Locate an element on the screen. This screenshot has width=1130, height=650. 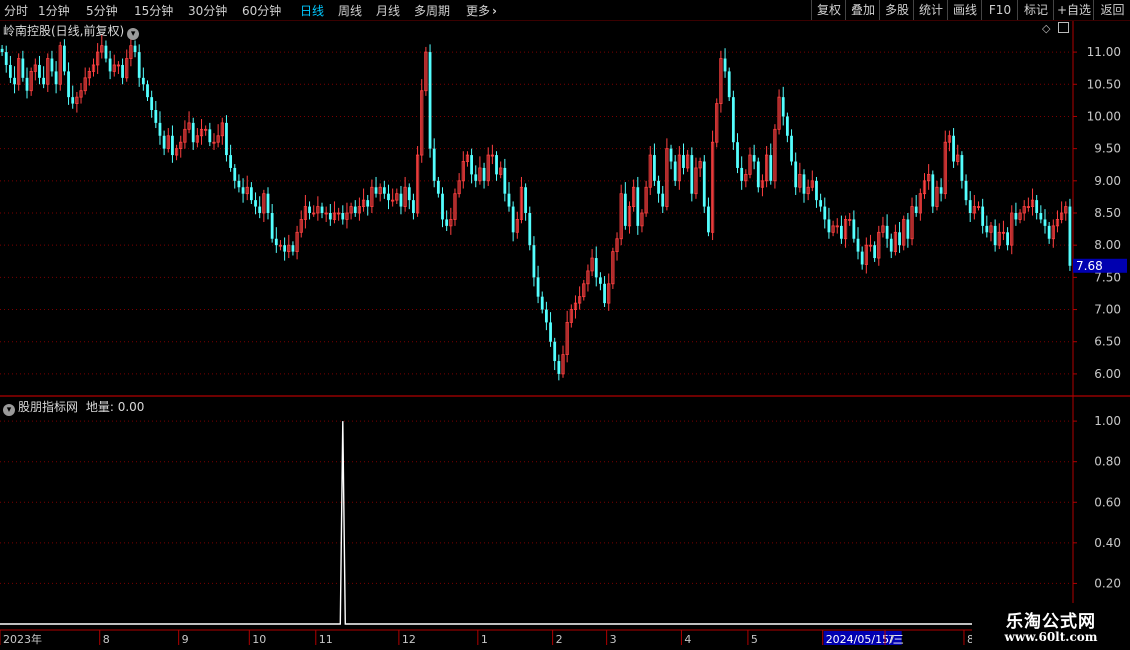
indicator-tick-label: 1.00 is located at coordinates (1107, 421).